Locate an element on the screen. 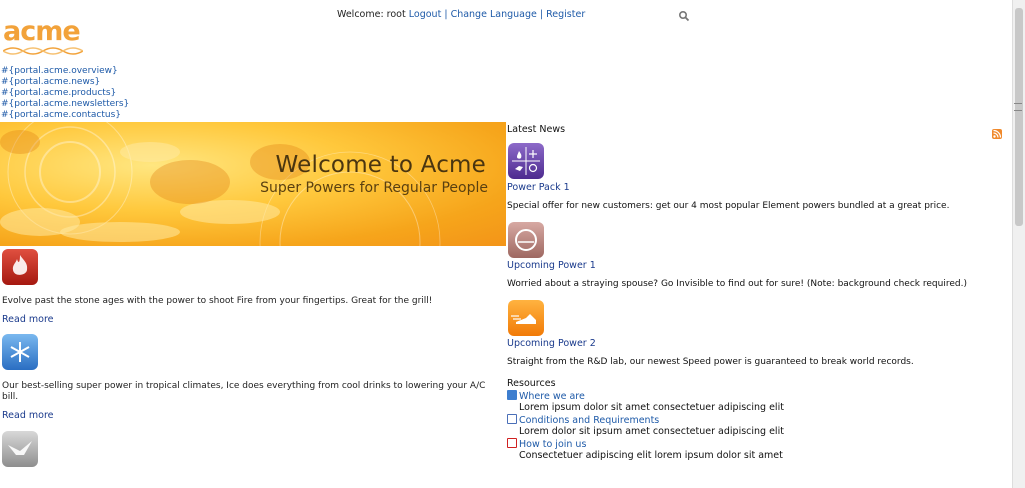 The height and width of the screenshot is (488, 1025). nav-item-overview: #{portal.acme.overview} is located at coordinates (59, 71).